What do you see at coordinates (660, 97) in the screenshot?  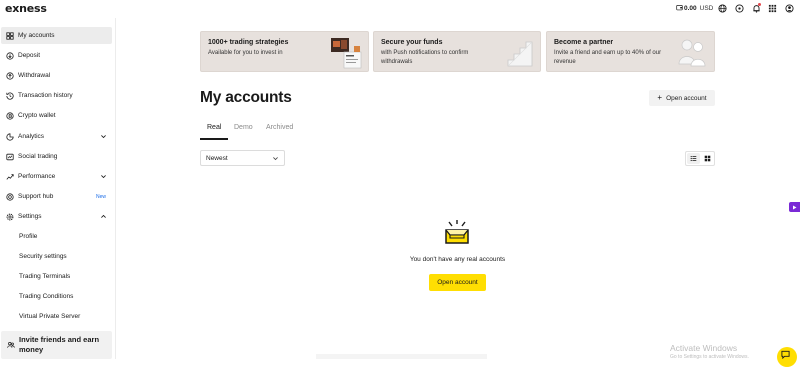 I see `plus-icon: +` at bounding box center [660, 97].